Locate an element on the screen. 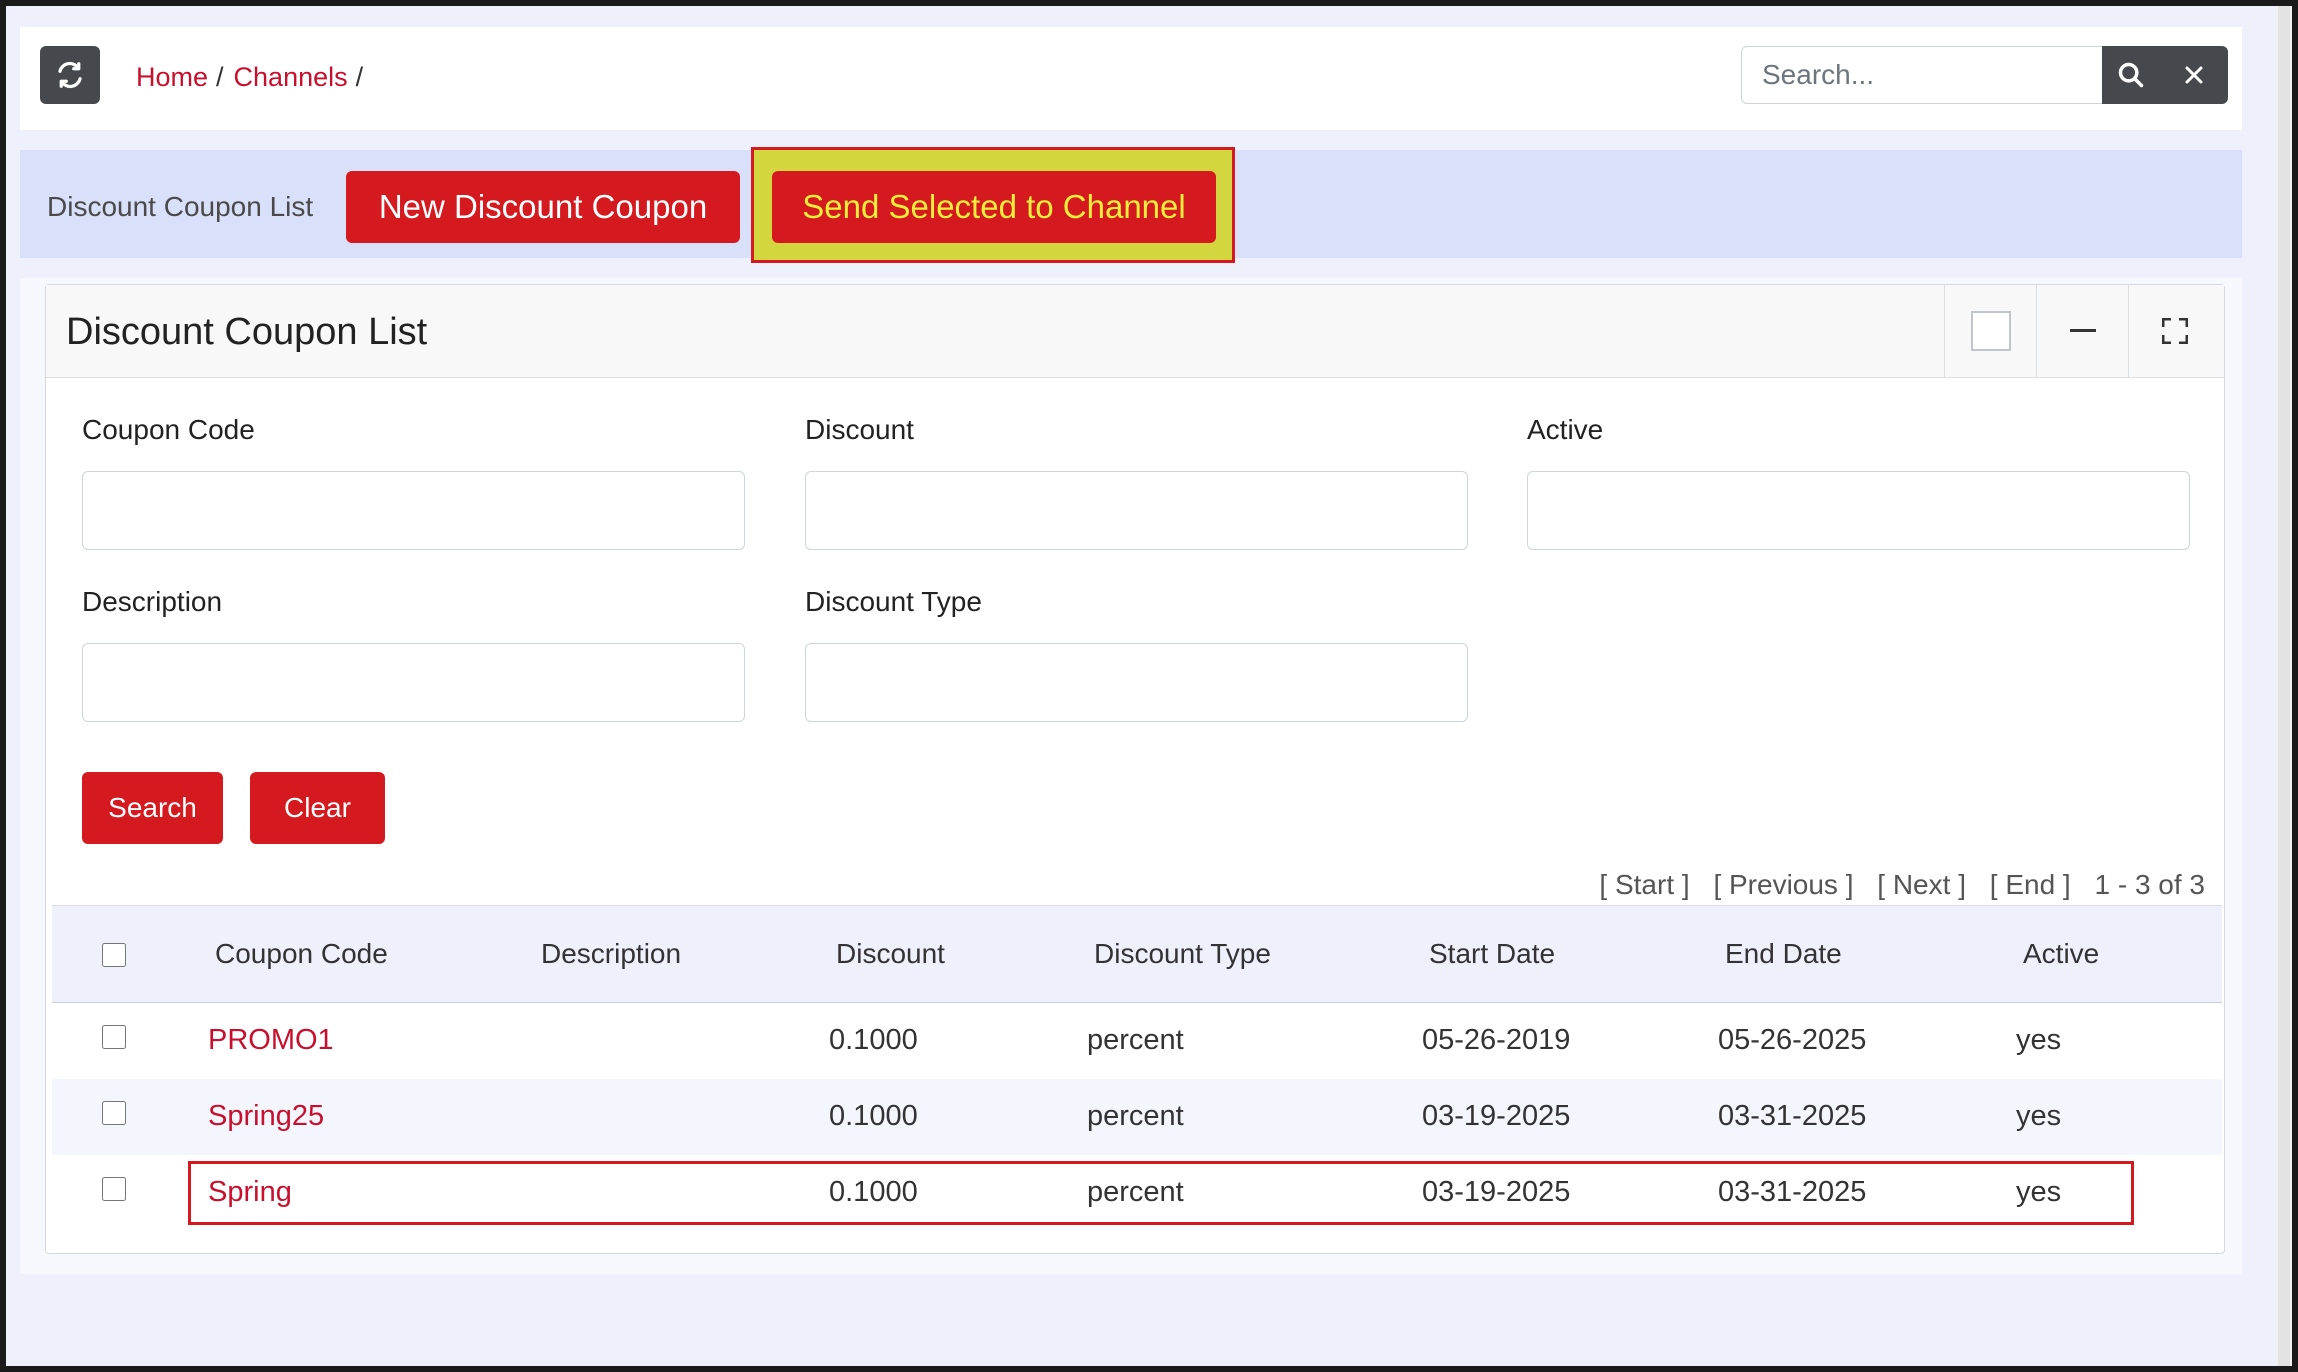 The height and width of the screenshot is (1372, 2298). refresh-icon is located at coordinates (70, 75).